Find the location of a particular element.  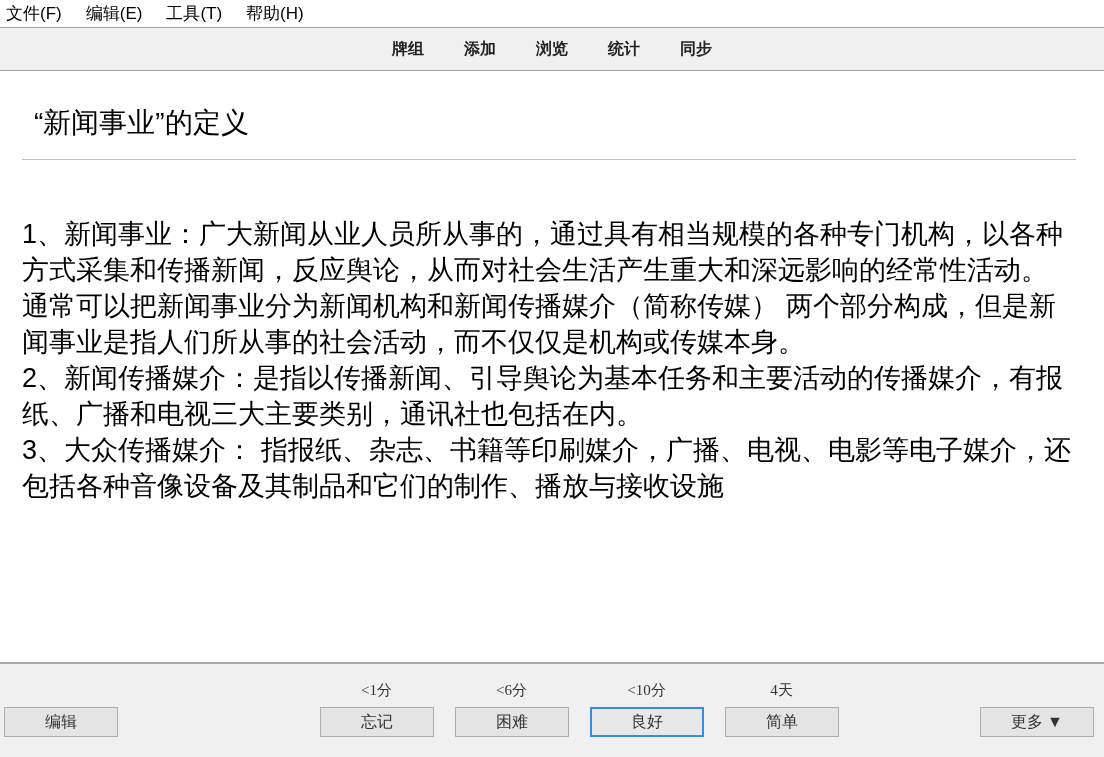

answer-button: 简单 is located at coordinates (781, 722).